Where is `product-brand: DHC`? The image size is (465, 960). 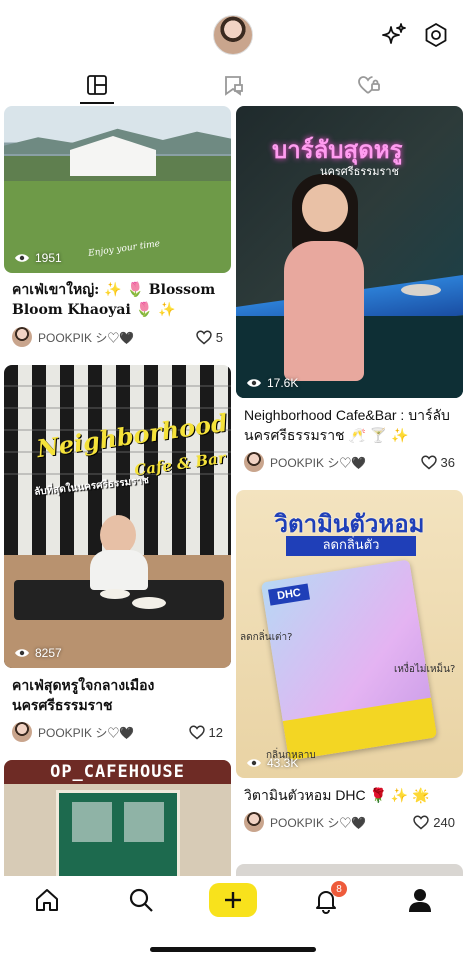
product-brand: DHC is located at coordinates (289, 594).